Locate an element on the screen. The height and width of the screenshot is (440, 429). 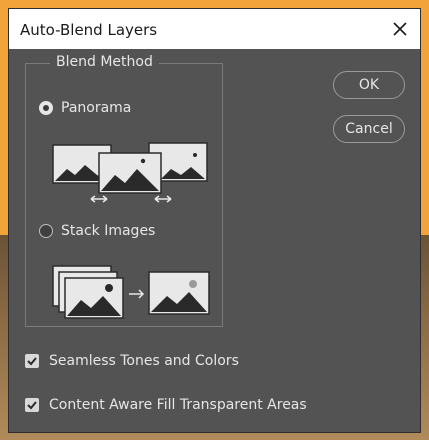
radio-label: Panorama is located at coordinates (96, 108).